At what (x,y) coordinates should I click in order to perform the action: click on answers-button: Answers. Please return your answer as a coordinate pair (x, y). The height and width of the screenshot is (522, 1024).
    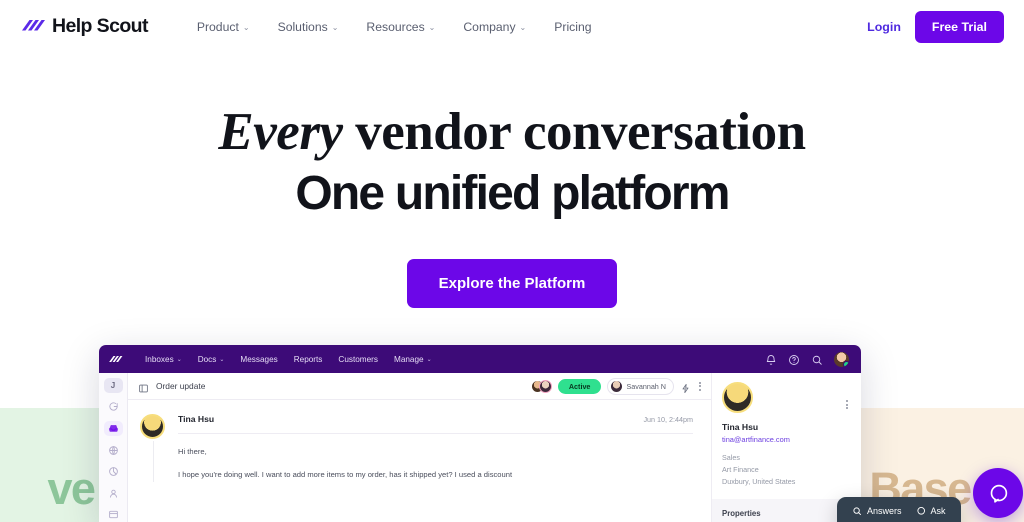
    Looking at the image, I should click on (877, 511).